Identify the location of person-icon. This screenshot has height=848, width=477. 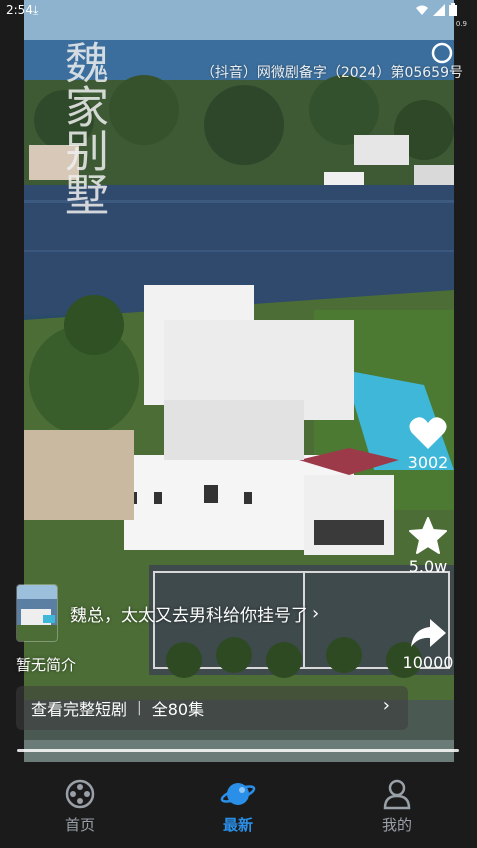
(397, 794).